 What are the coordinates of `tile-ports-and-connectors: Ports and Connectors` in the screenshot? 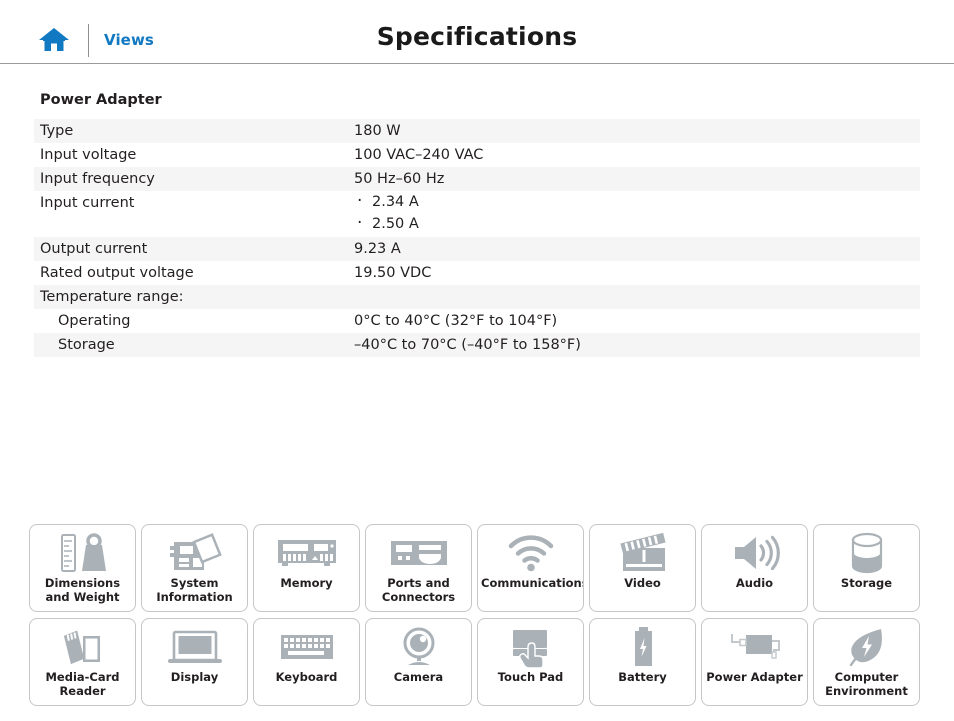 It's located at (418, 568).